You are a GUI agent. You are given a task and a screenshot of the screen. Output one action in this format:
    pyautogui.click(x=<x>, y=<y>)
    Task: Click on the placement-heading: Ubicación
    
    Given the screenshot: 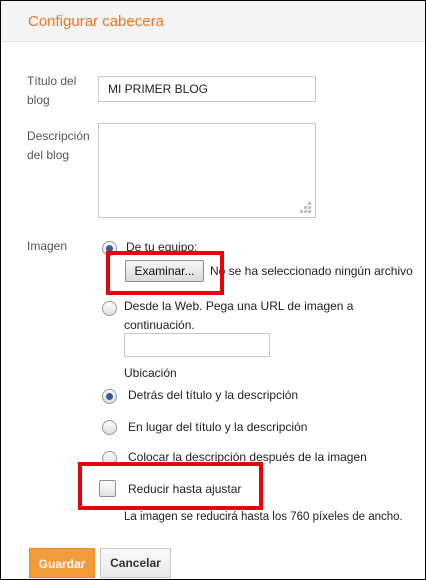 What is the action you would take?
    pyautogui.click(x=150, y=373)
    